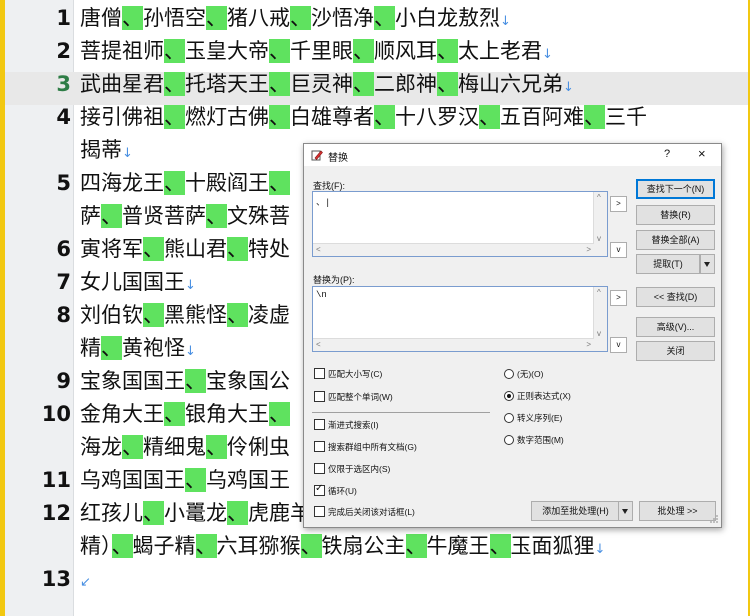 Image resolution: width=750 pixels, height=616 pixels. What do you see at coordinates (319, 489) in the screenshot?
I see `loop-checkbox` at bounding box center [319, 489].